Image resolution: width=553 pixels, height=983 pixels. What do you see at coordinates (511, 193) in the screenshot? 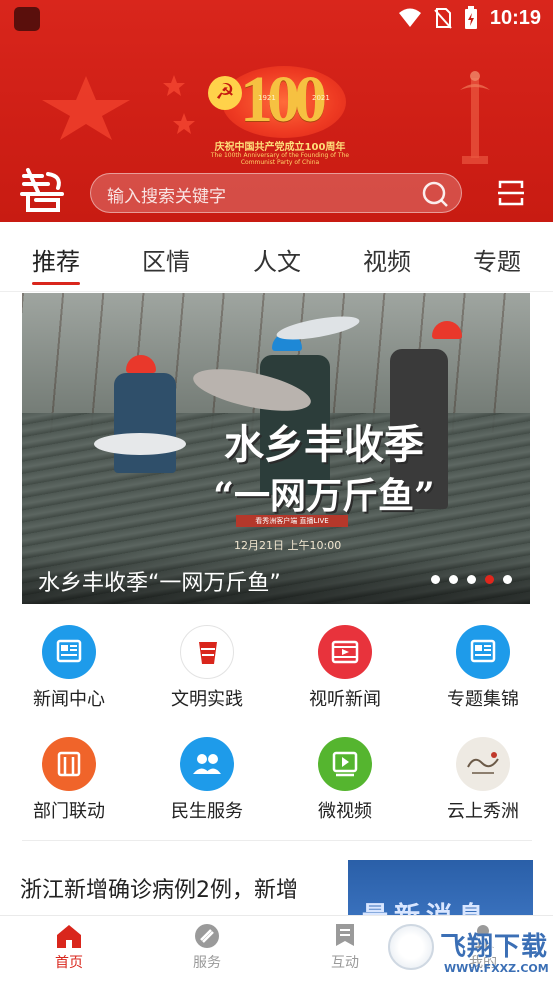
I see `scan-icon` at bounding box center [511, 193].